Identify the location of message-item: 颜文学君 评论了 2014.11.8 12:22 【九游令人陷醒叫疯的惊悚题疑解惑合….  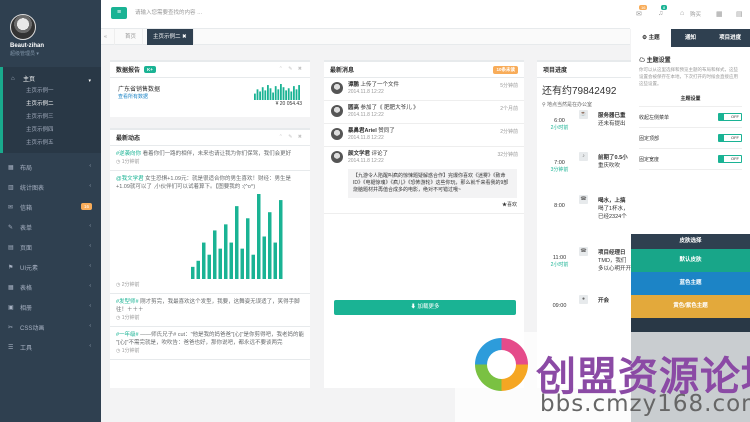
(424, 180).